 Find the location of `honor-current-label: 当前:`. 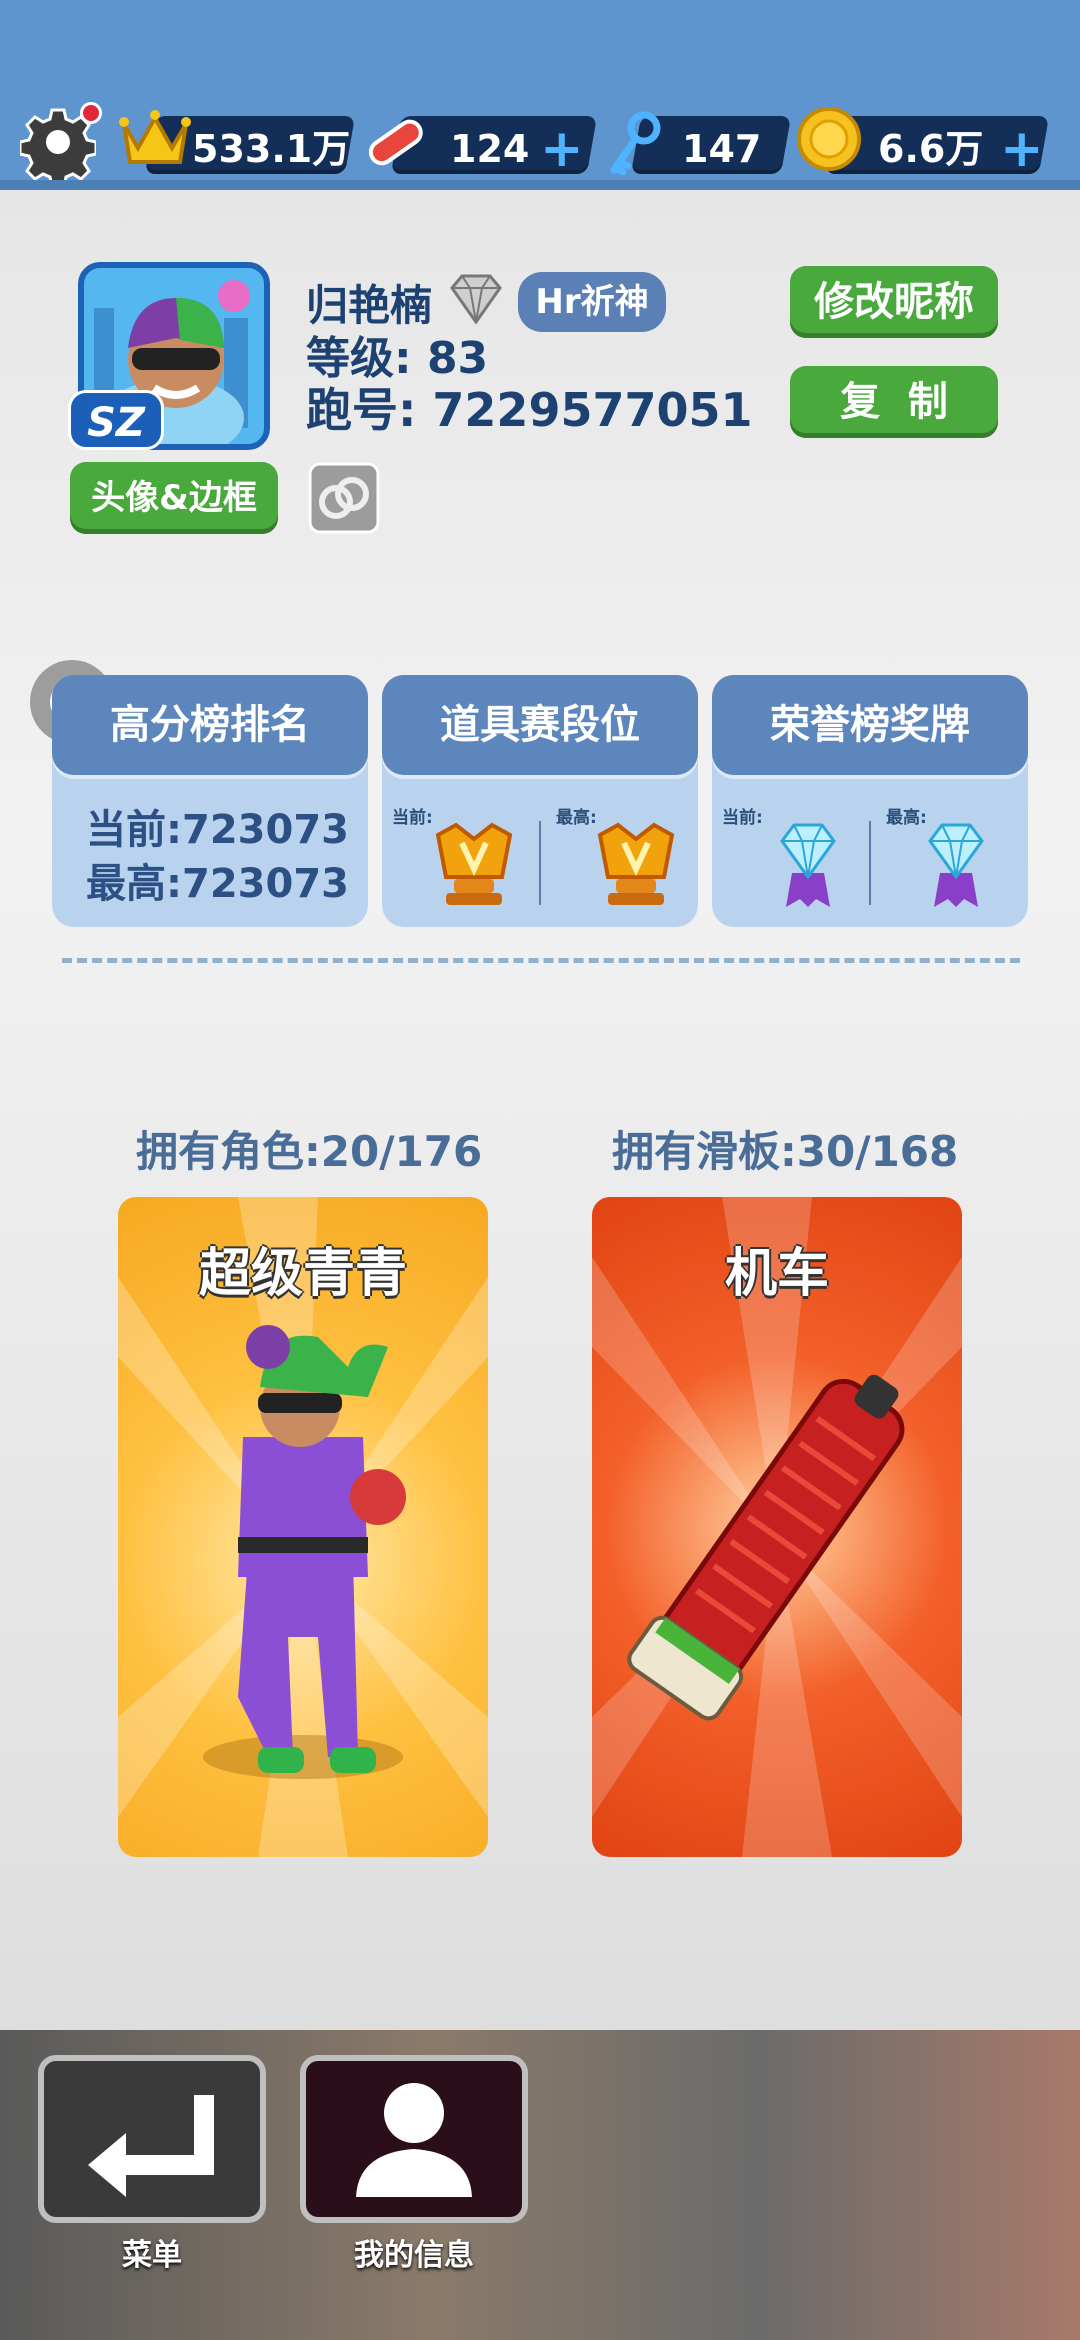

honor-current-label: 当前: is located at coordinates (742, 818).